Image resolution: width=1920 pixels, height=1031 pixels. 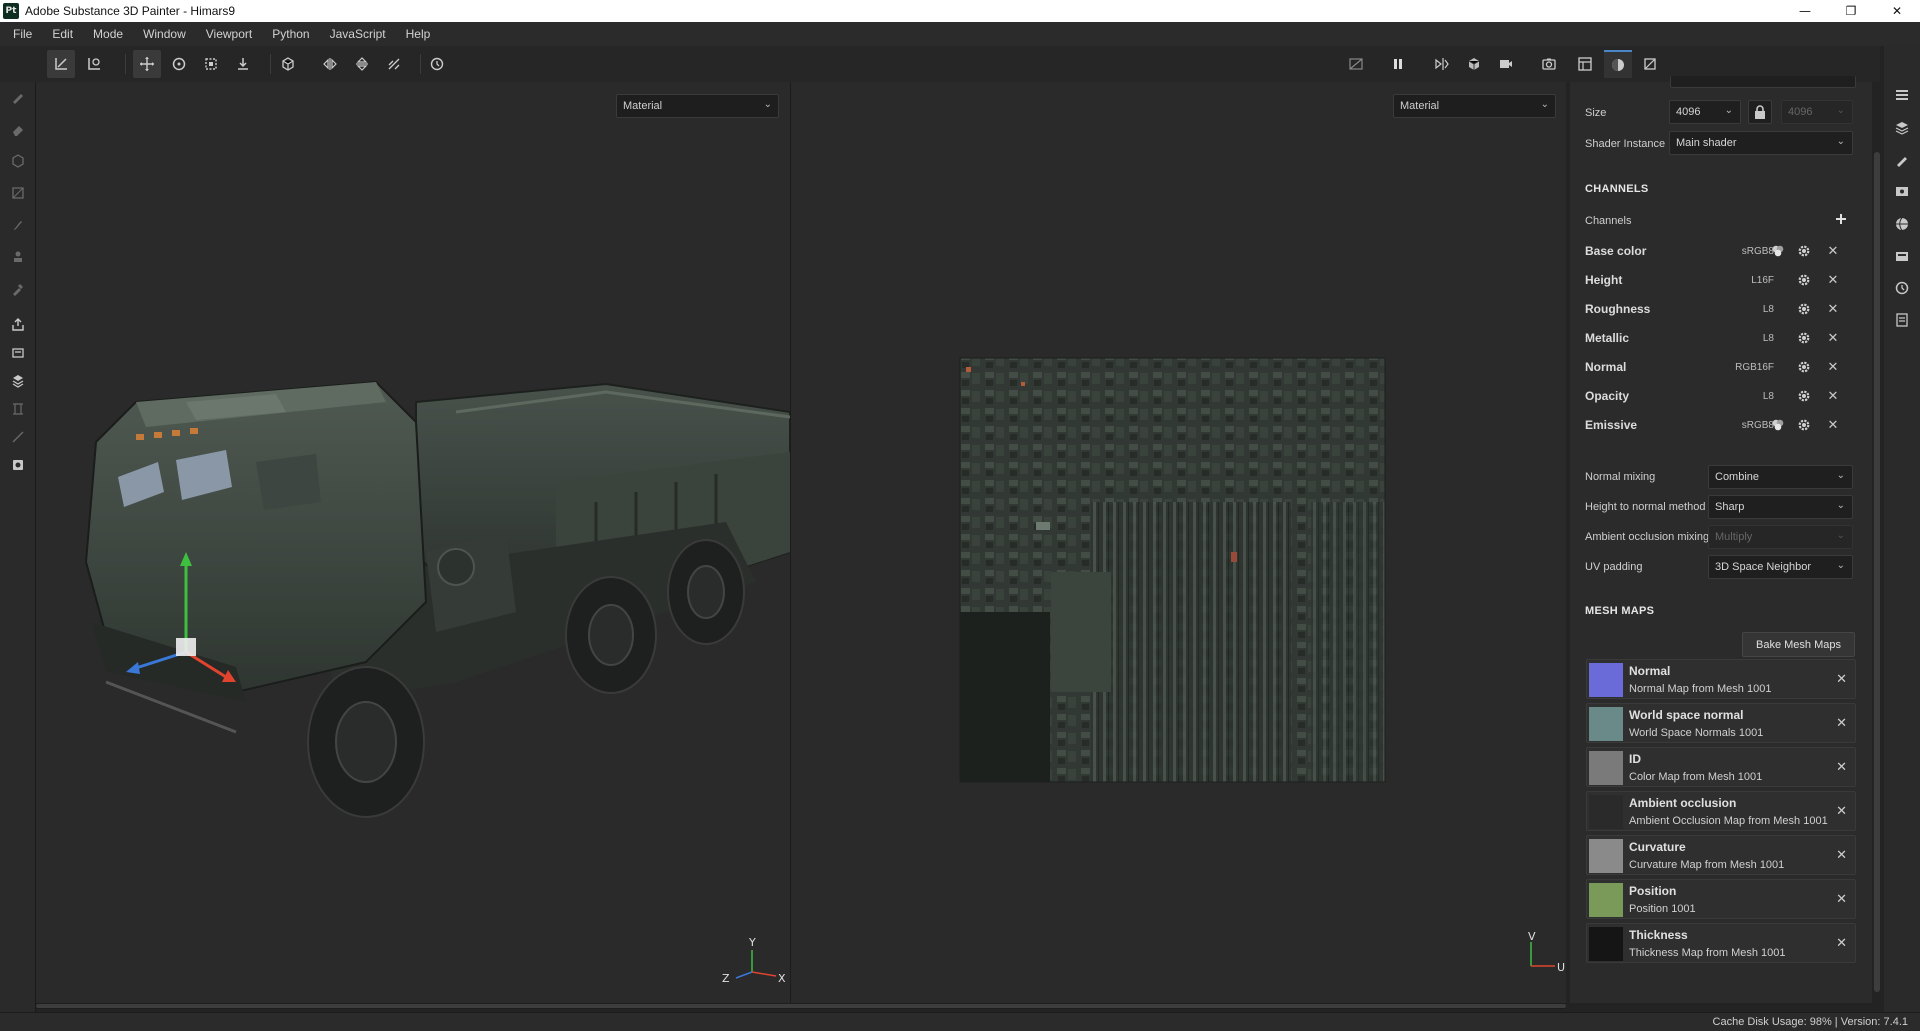 What do you see at coordinates (1442, 64) in the screenshot?
I see `viewport-split-icon` at bounding box center [1442, 64].